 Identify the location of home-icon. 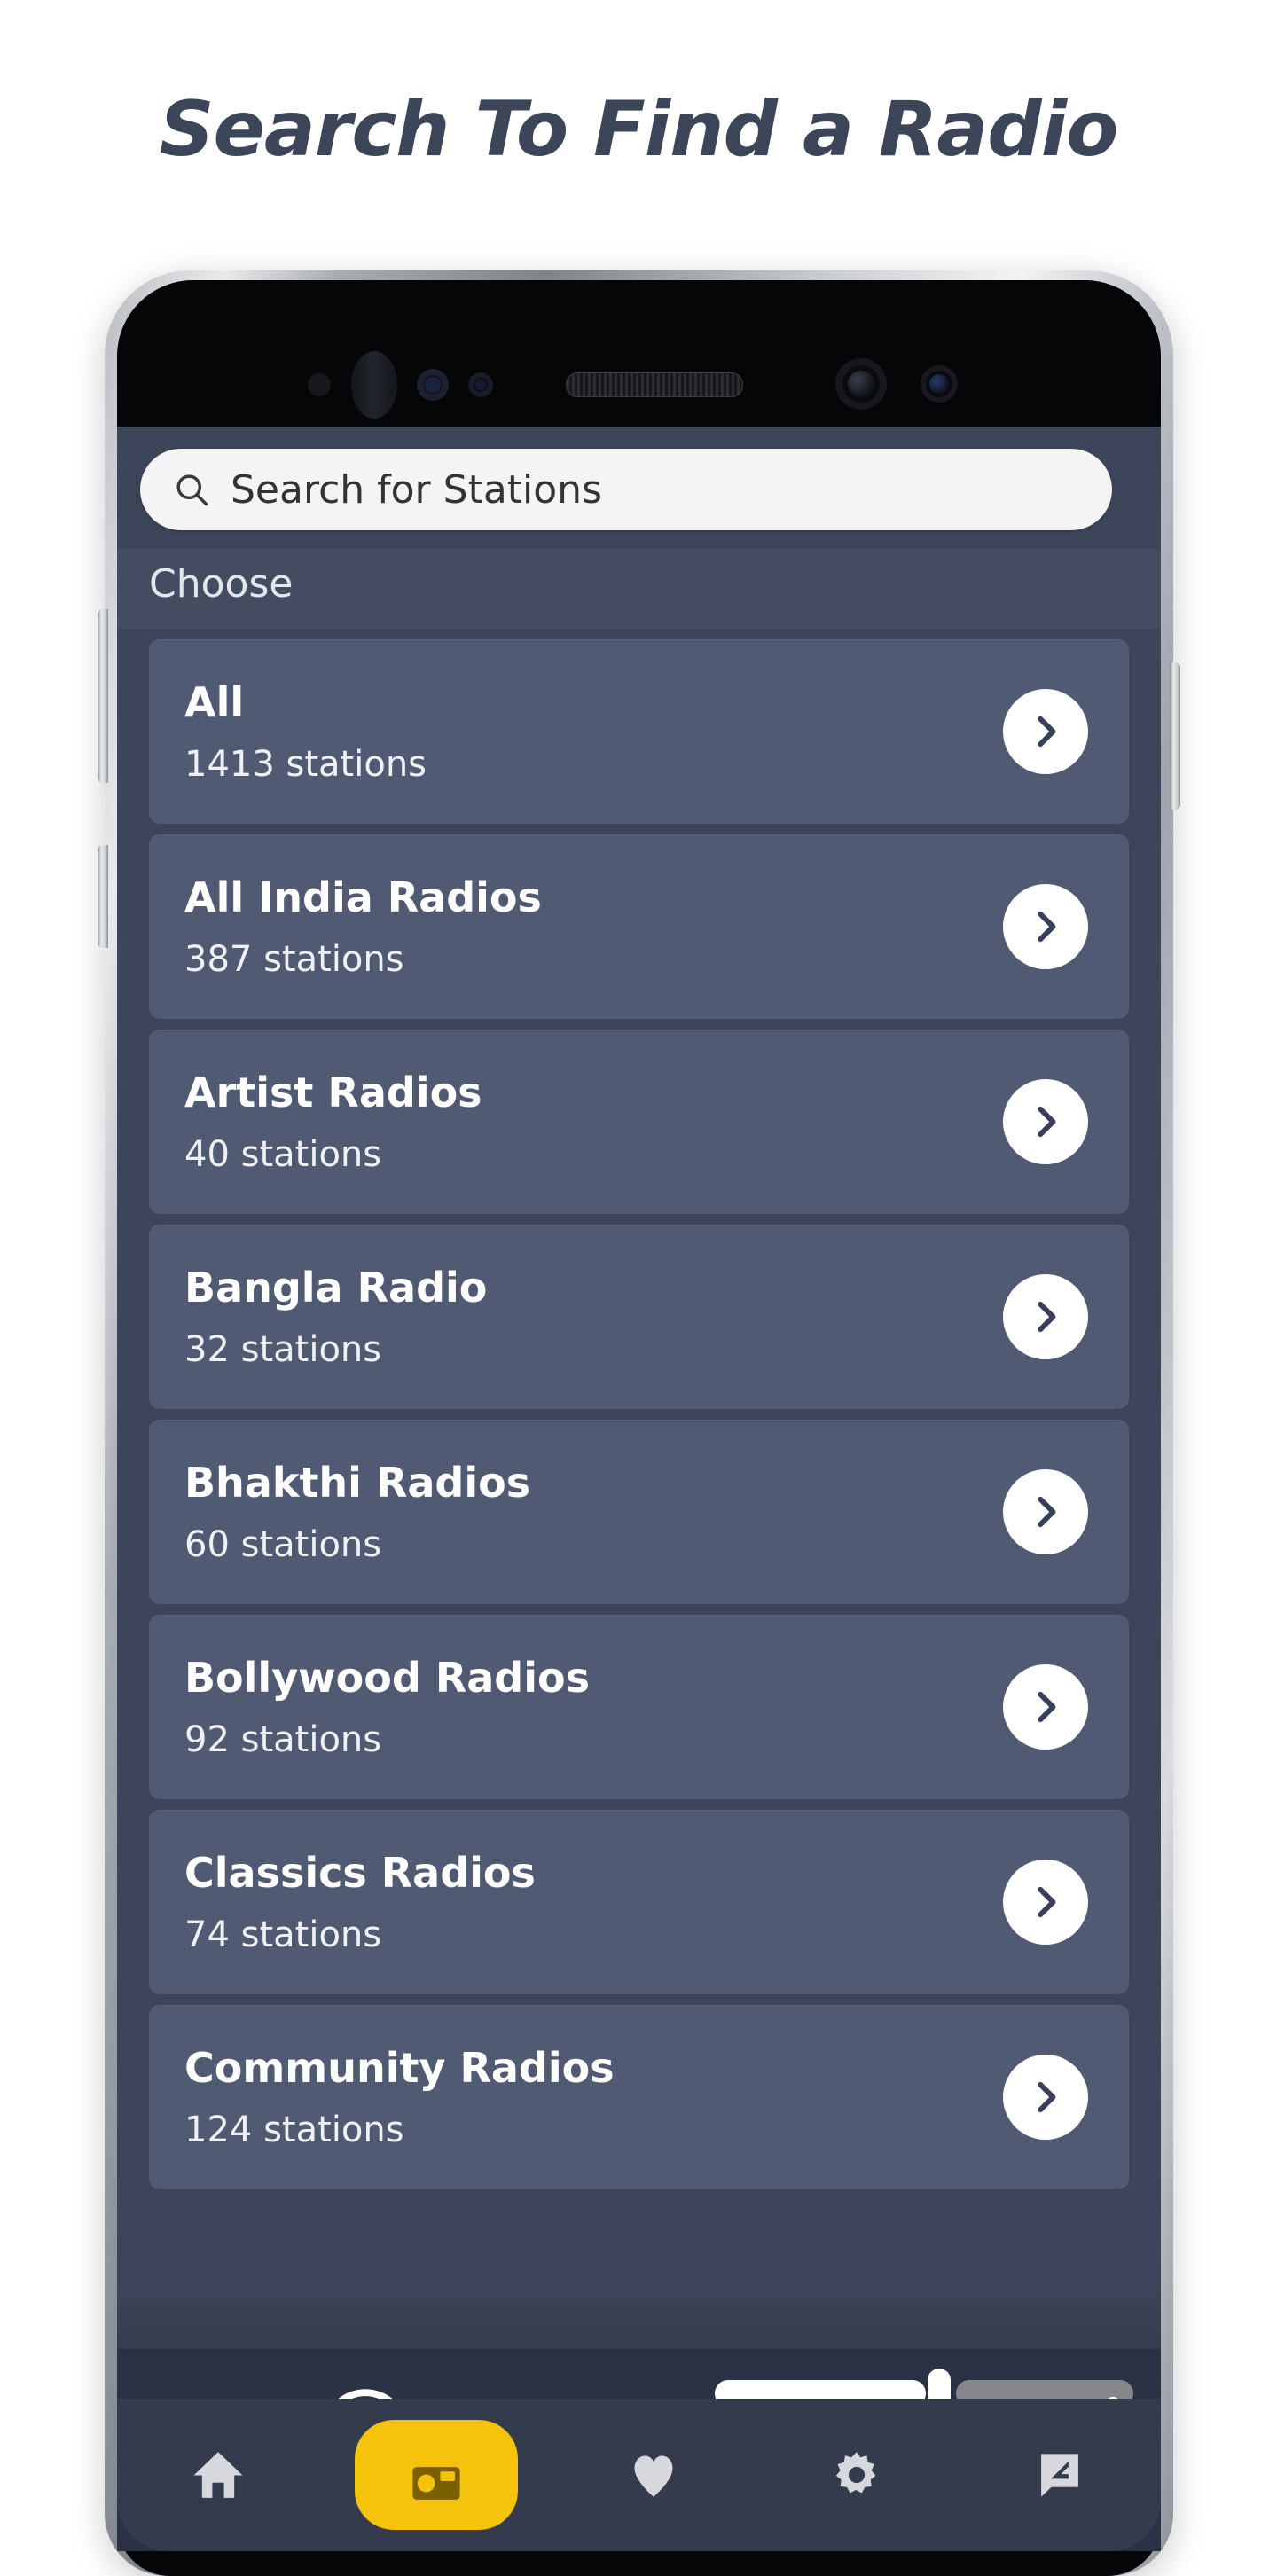
(218, 2475).